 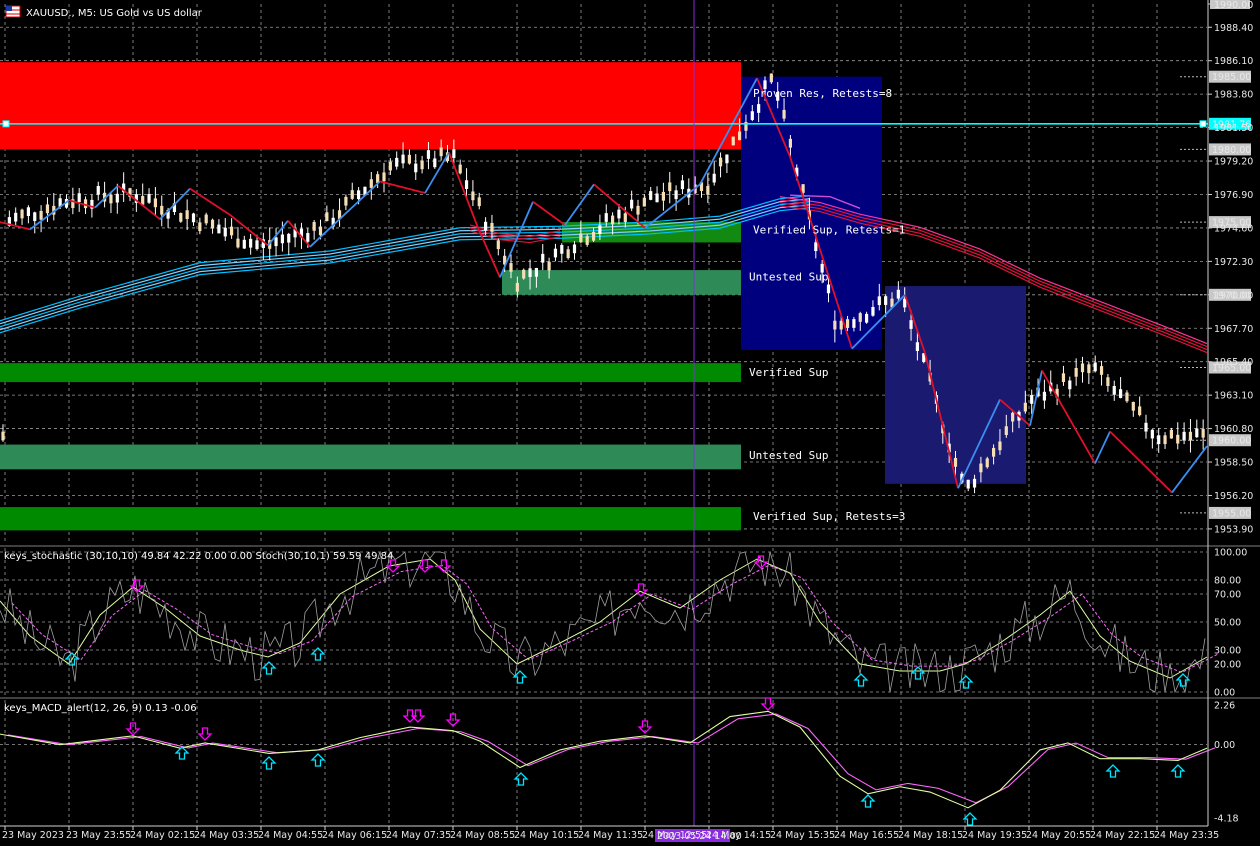 What do you see at coordinates (1227, 581) in the screenshot?
I see `stoch-label: 80.00` at bounding box center [1227, 581].